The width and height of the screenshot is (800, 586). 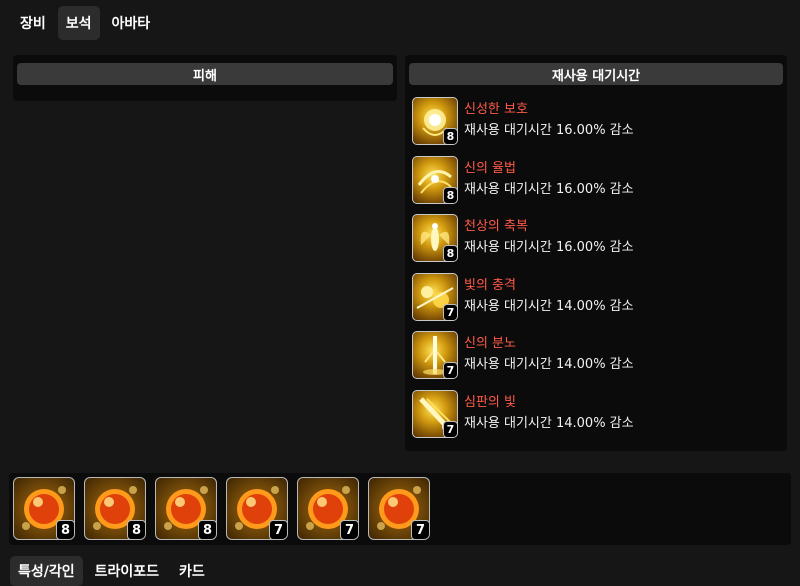 What do you see at coordinates (435, 296) in the screenshot?
I see `light-shock-icon: 7` at bounding box center [435, 296].